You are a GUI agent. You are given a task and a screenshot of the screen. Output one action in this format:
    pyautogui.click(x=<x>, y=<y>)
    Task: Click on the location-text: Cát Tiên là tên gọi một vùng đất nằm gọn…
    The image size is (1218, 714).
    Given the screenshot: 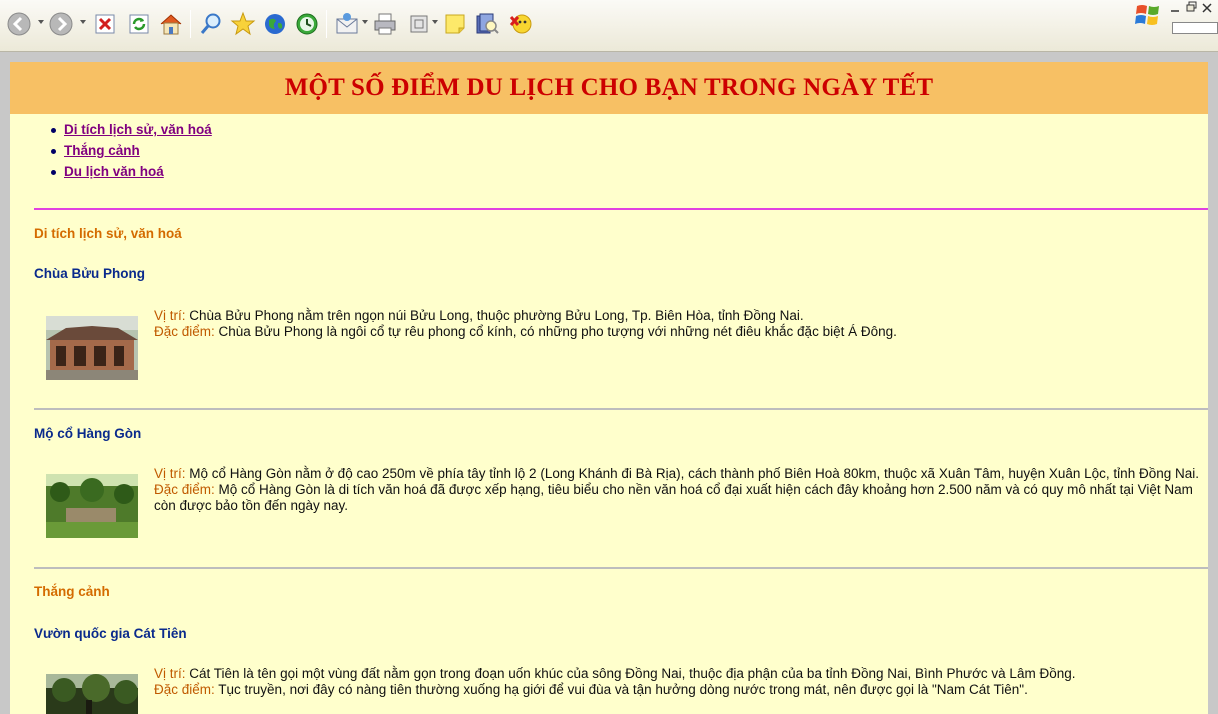 What is the action you would take?
    pyautogui.click(x=630, y=673)
    